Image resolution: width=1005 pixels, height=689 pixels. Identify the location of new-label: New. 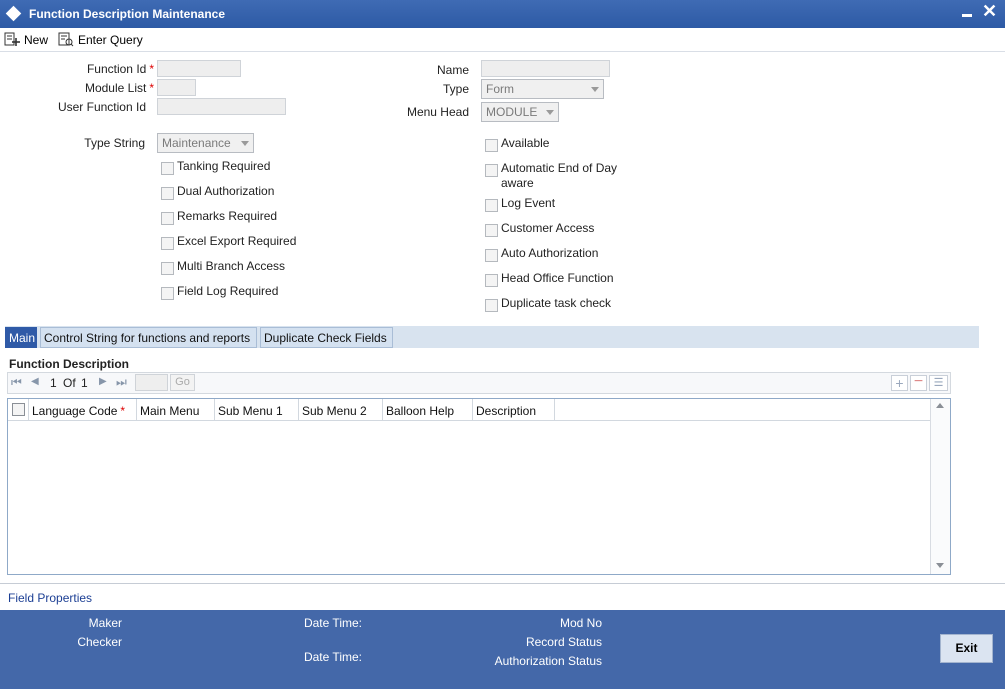
(36, 39).